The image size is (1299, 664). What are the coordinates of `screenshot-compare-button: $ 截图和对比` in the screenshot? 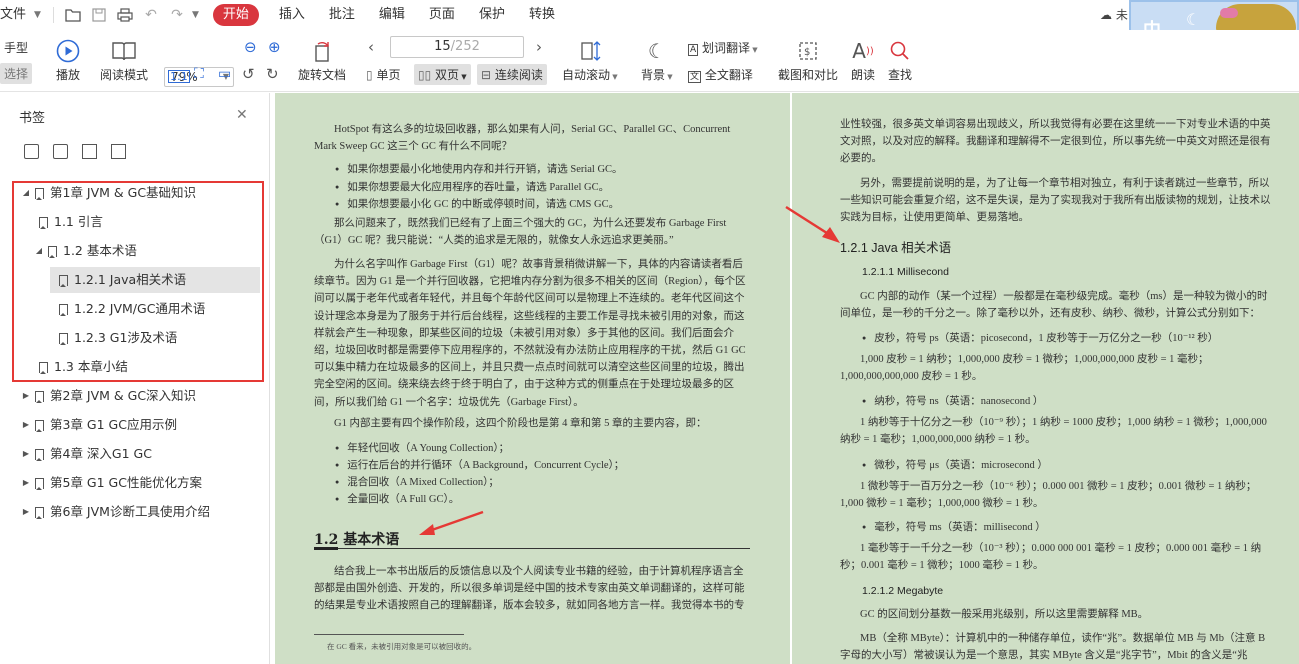 It's located at (808, 59).